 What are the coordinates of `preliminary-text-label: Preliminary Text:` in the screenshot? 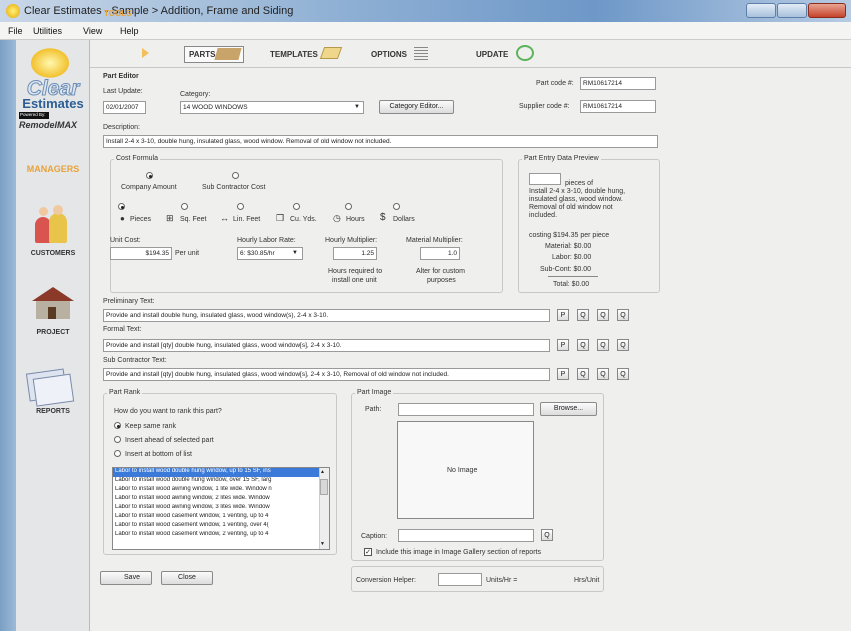 It's located at (129, 301).